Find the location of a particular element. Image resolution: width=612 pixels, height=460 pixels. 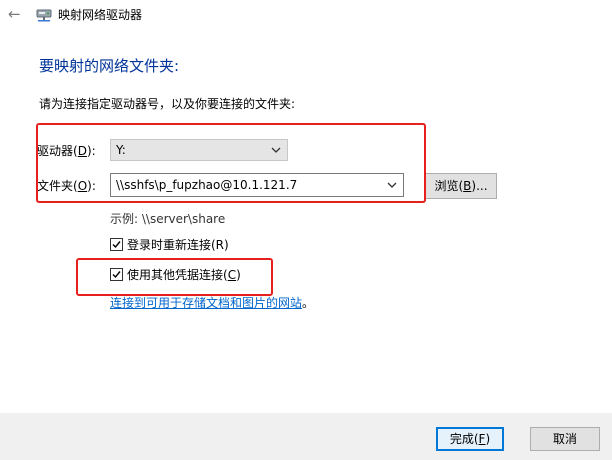

example-text: 示例: \\server\share is located at coordinates (168, 219).